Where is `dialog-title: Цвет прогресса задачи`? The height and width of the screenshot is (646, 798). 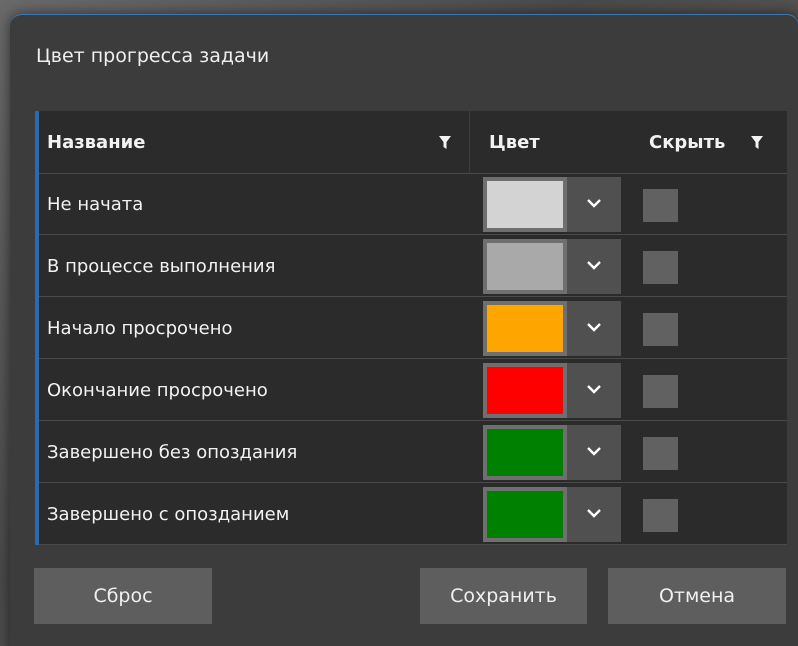 dialog-title: Цвет прогресса задачи is located at coordinates (153, 56).